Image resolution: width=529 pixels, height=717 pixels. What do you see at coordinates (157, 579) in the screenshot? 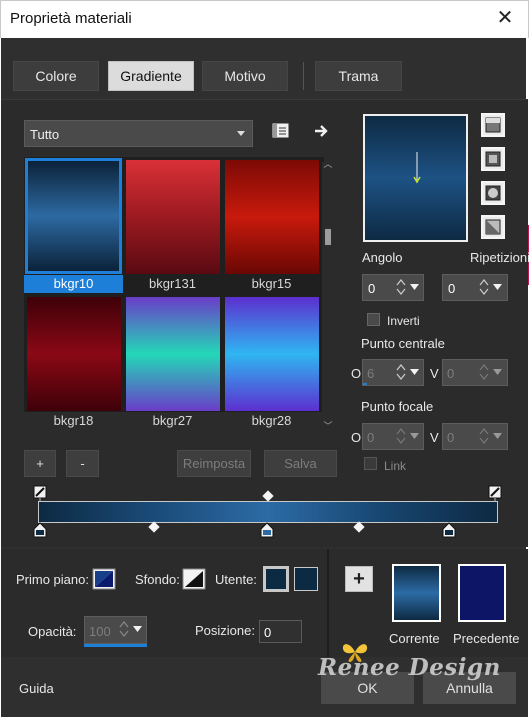
I see `background-label: Sfondo:` at bounding box center [157, 579].